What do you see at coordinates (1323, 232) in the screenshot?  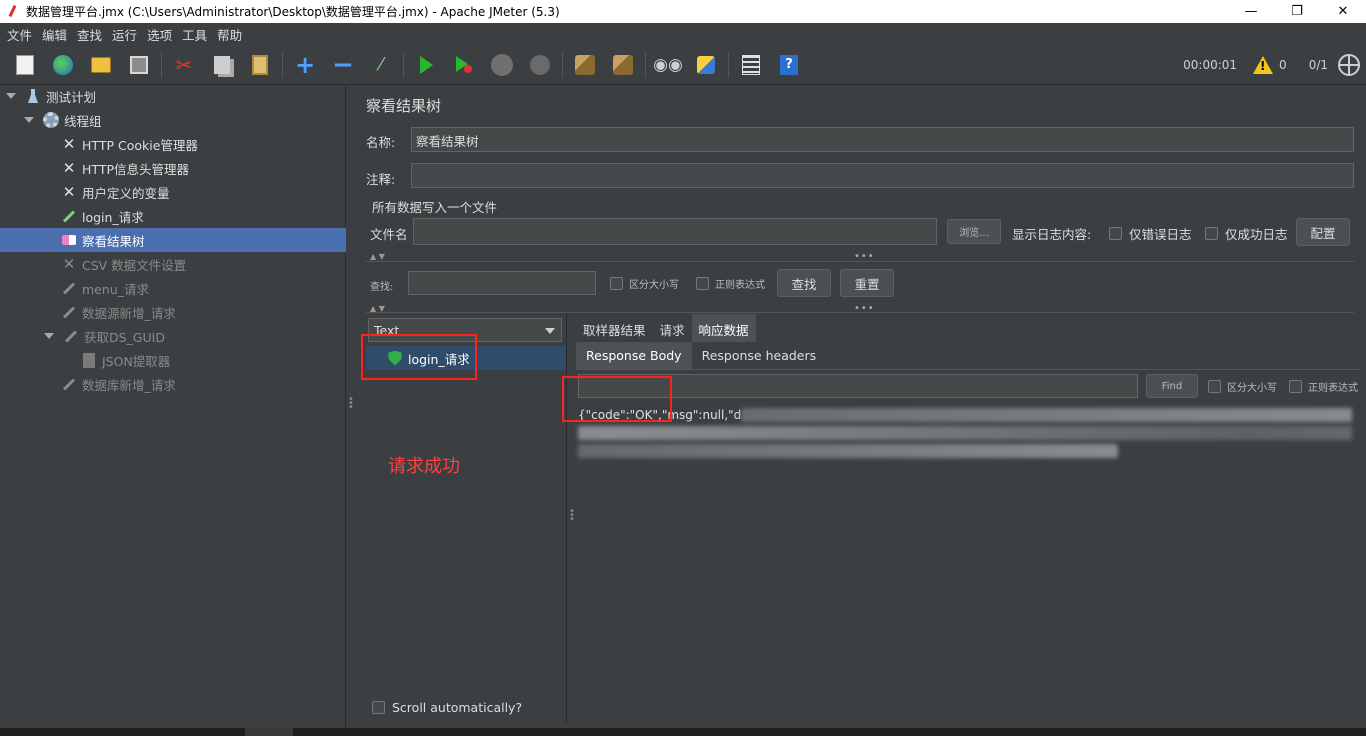 I see `configure-button: 配置` at bounding box center [1323, 232].